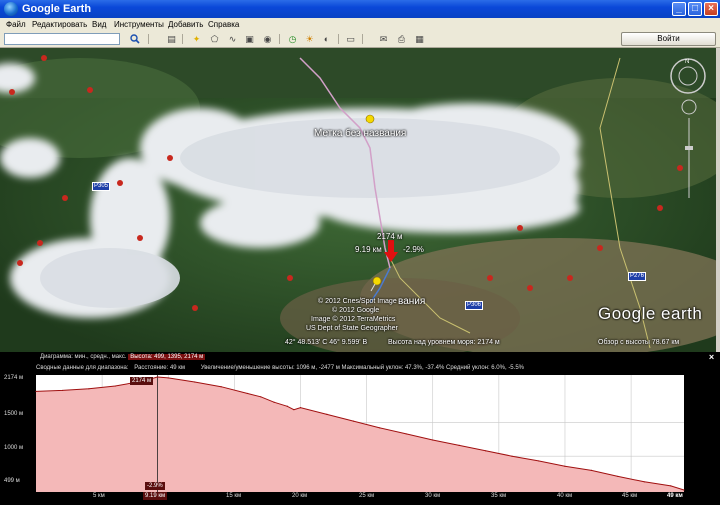 The height and width of the screenshot is (505, 720). Describe the element at coordinates (565, 496) in the screenshot. I see `x-tick-label: 40 км` at that location.